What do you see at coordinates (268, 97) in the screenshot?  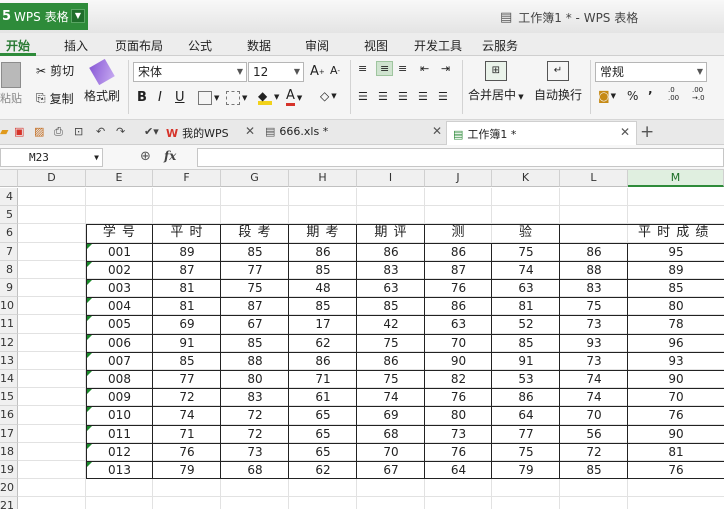 I see `fill-color-button: ◆ ▼` at bounding box center [268, 97].